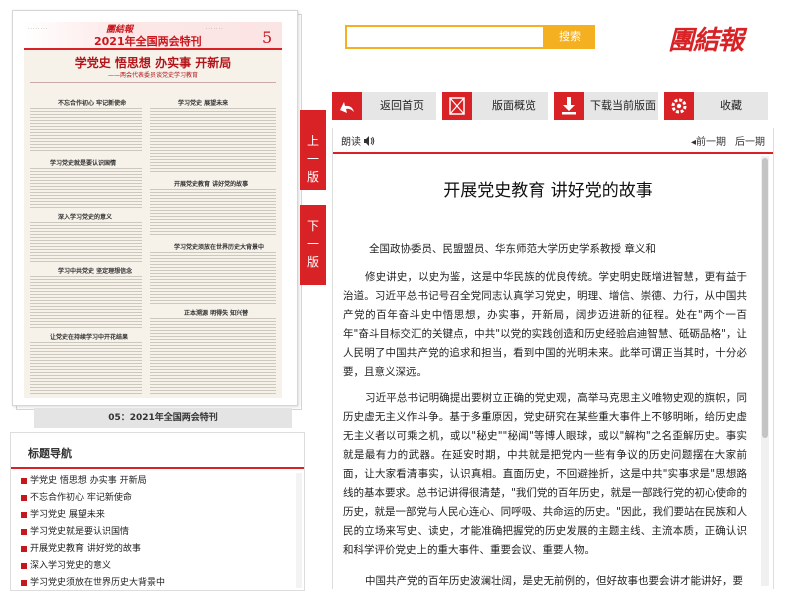 The image size is (798, 591). I want to click on prev-page-tab: 上一版, so click(313, 150).